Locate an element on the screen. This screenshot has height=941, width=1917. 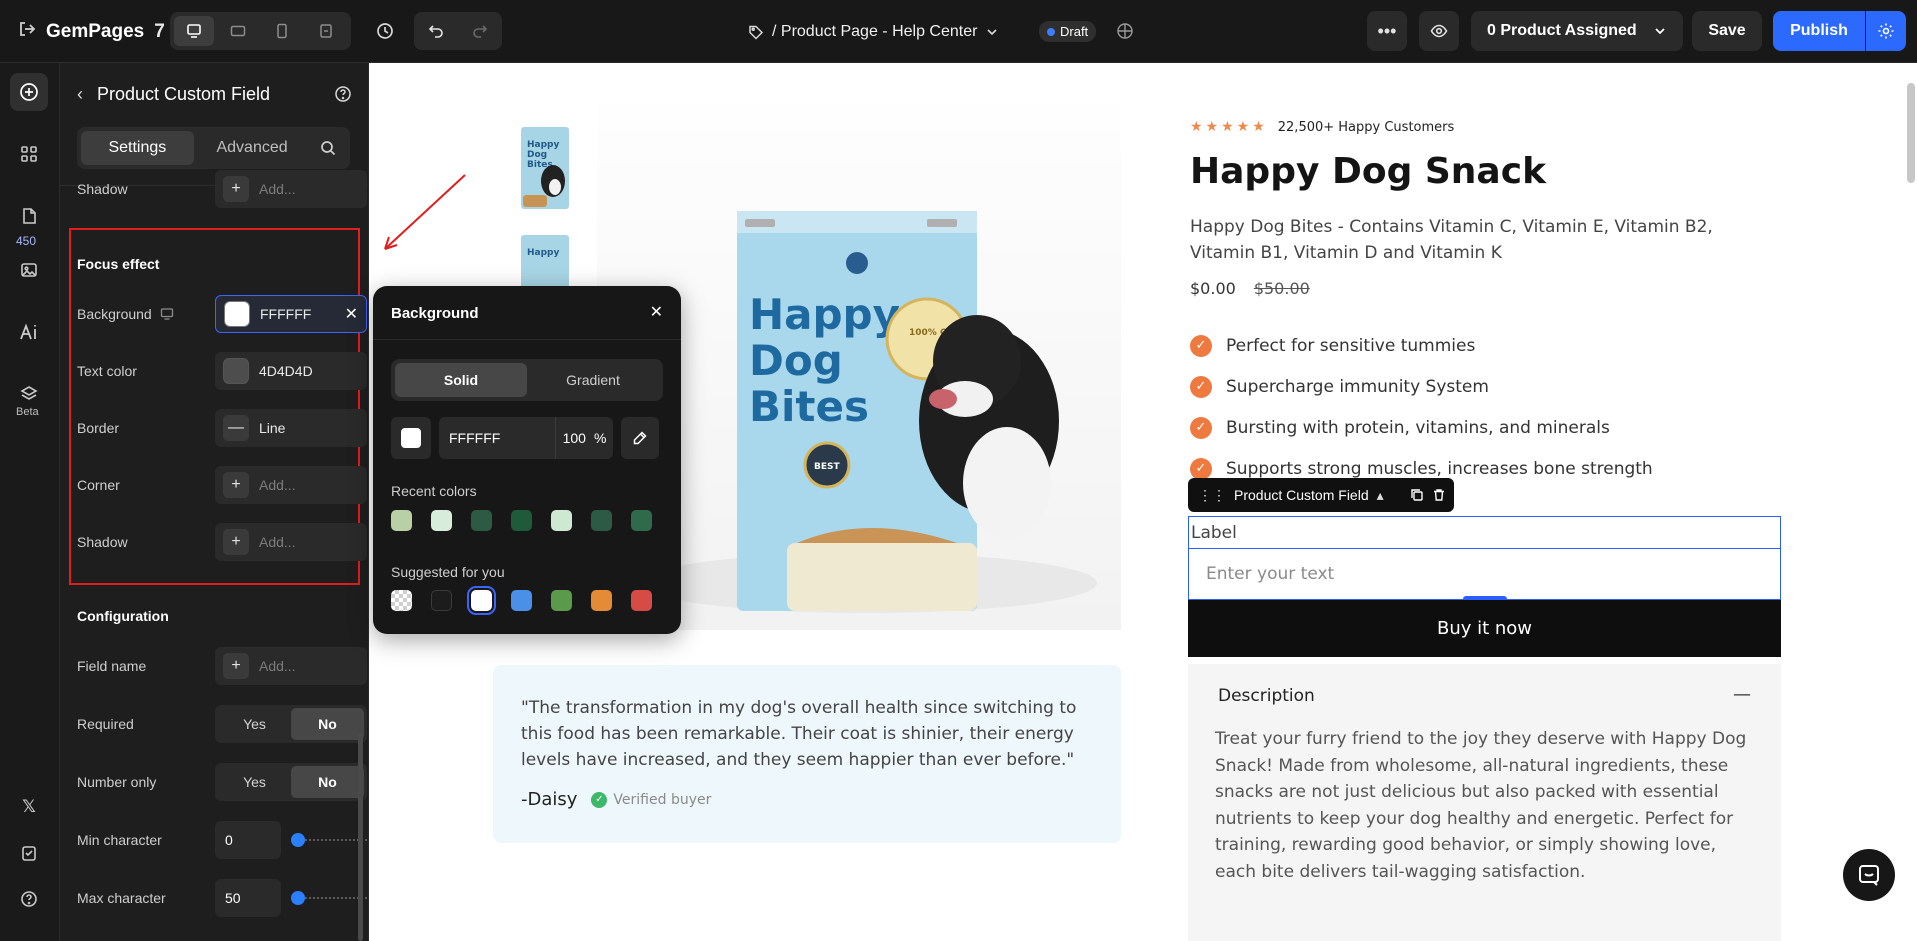
duplicate-icon is located at coordinates (1417, 495).